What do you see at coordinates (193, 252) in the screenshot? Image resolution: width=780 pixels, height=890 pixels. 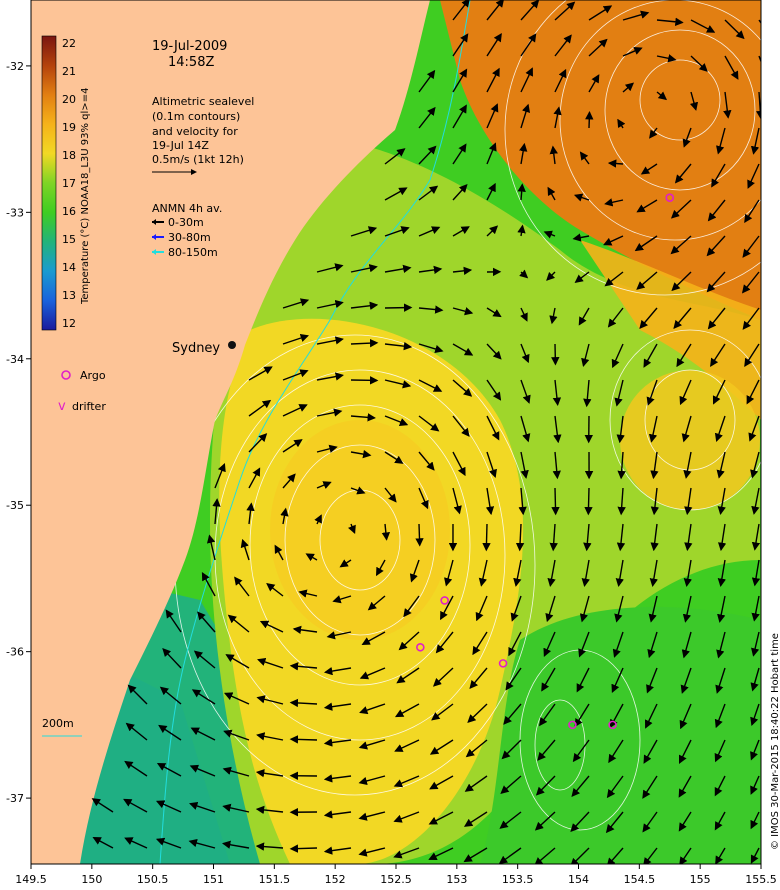 I see `anmn-legend-label: 80-150m` at bounding box center [193, 252].